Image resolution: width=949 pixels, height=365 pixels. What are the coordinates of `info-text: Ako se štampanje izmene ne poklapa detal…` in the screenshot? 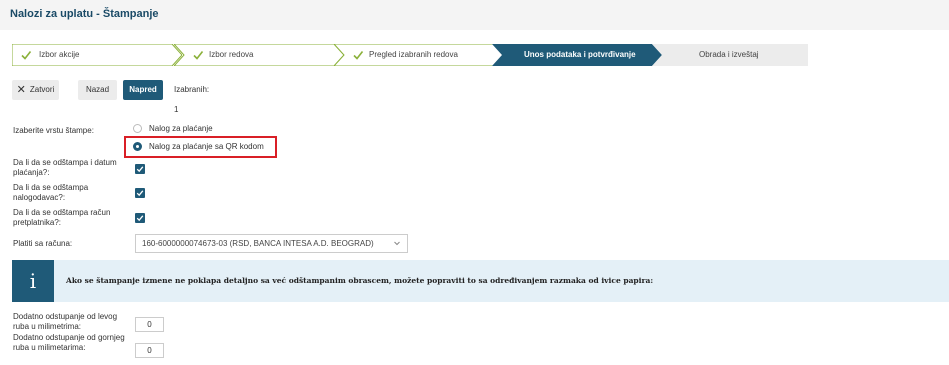 It's located at (360, 280).